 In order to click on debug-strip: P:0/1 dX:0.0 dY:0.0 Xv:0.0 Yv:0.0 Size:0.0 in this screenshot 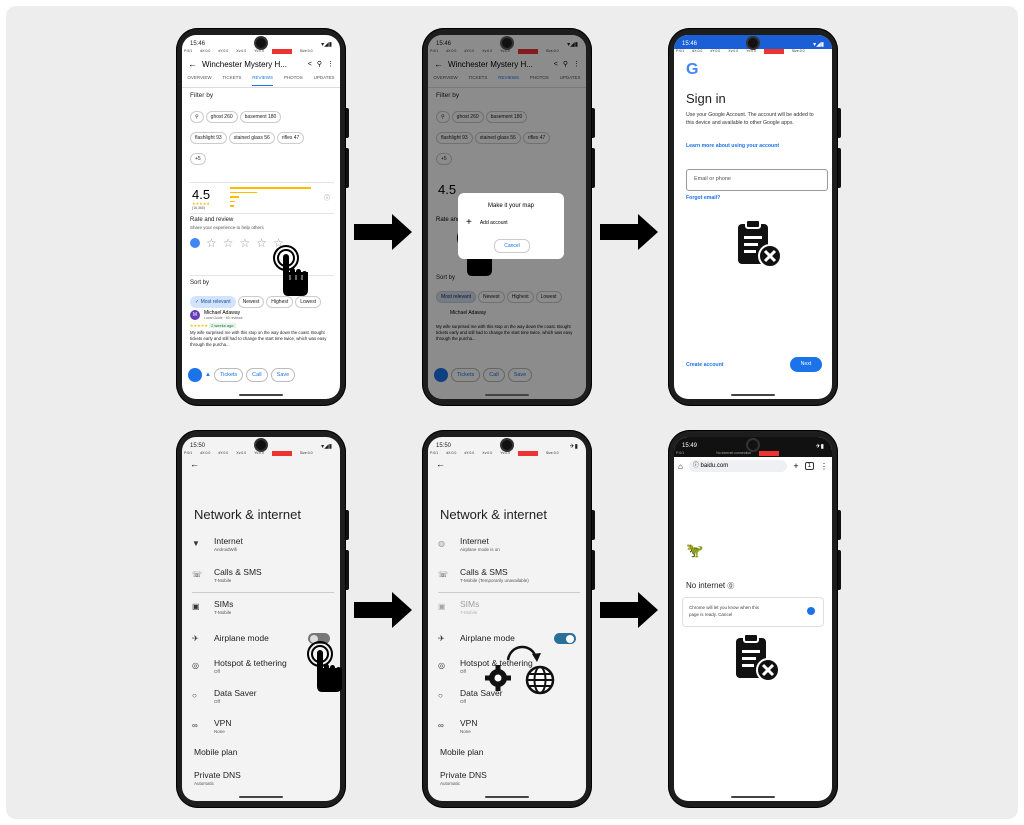, I will do `click(248, 453)`.